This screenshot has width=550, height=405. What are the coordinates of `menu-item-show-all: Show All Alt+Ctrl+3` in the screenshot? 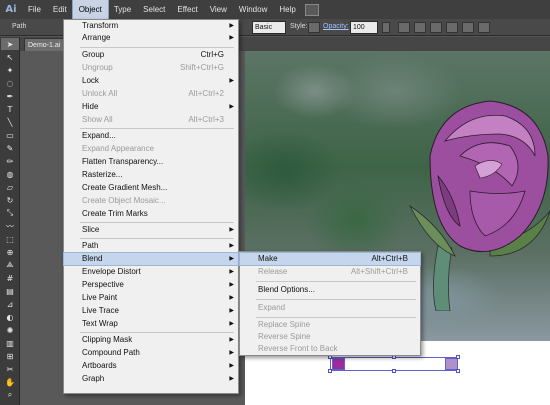 It's located at (151, 120).